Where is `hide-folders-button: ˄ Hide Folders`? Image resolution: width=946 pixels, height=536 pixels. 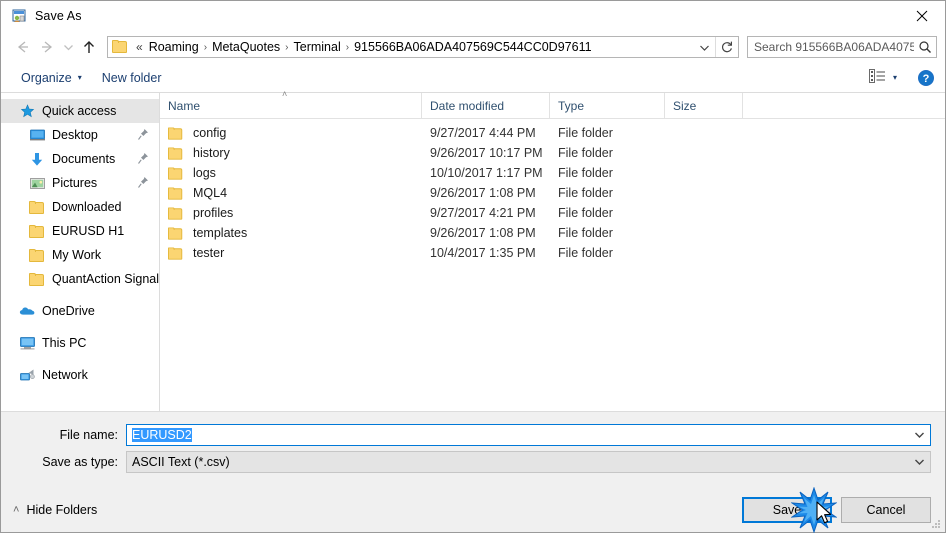
hide-folders-button: ˄ Hide Folders is located at coordinates (55, 510).